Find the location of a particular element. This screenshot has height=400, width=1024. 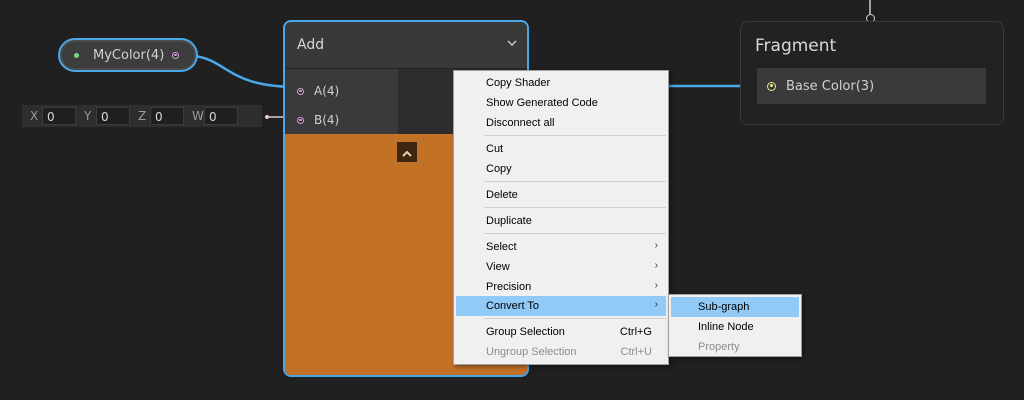

vector-component-w: W 0 is located at coordinates (215, 116).